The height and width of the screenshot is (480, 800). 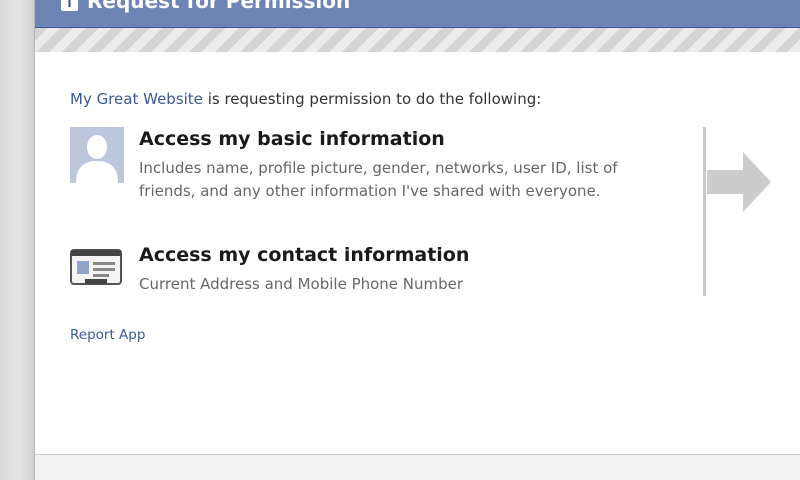 I want to click on user-silhouette-icon, so click(x=97, y=155).